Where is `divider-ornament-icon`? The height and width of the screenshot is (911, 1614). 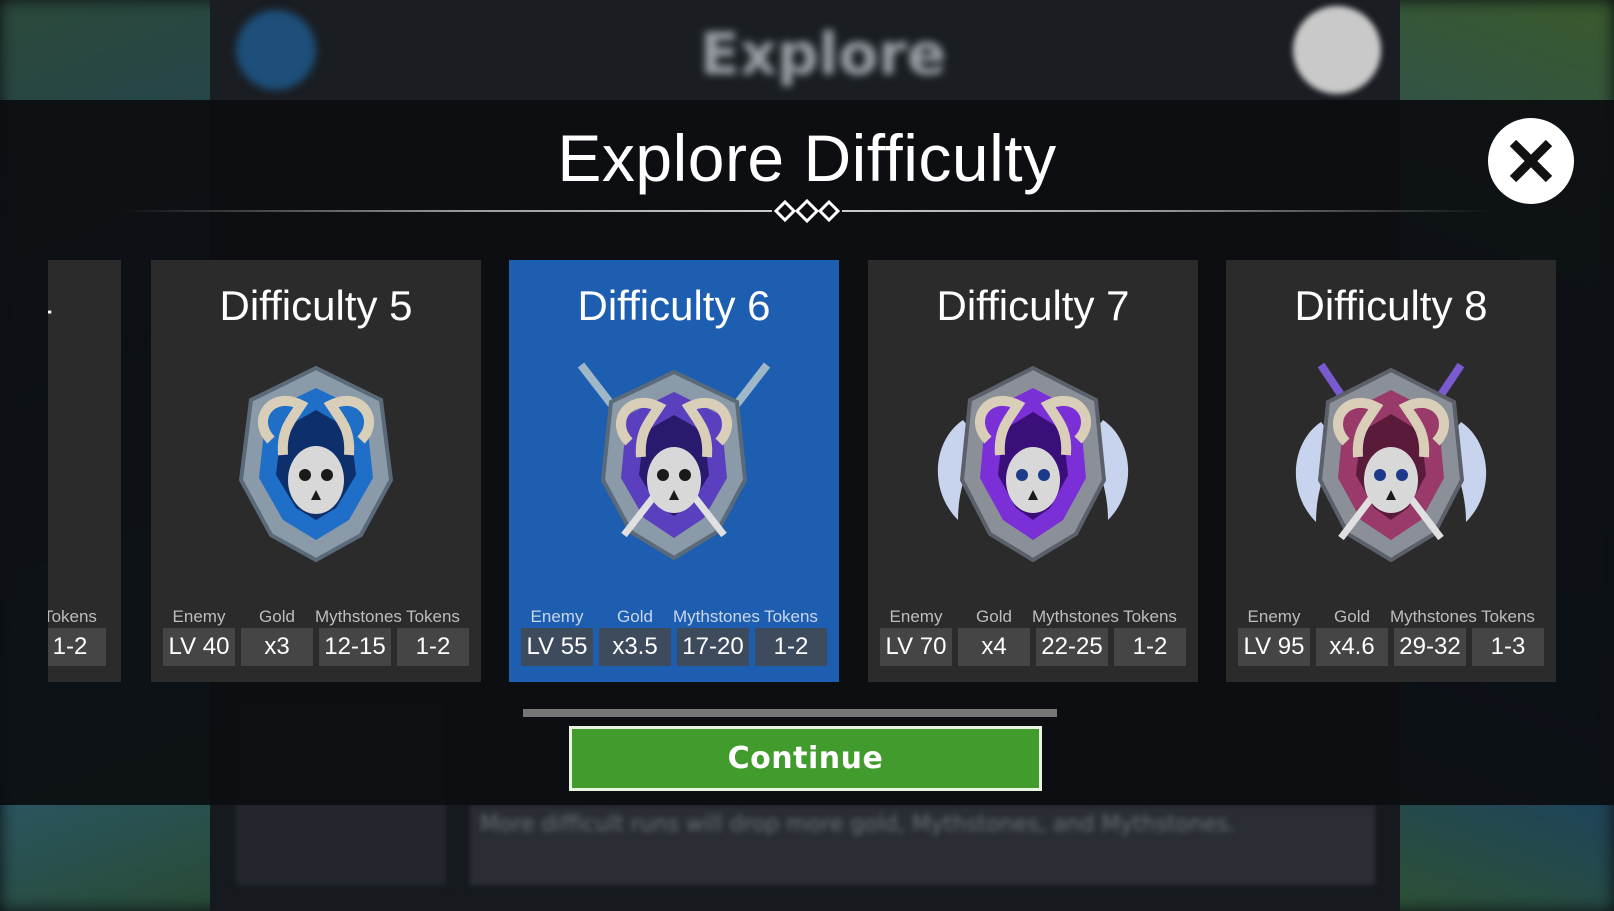 divider-ornament-icon is located at coordinates (807, 211).